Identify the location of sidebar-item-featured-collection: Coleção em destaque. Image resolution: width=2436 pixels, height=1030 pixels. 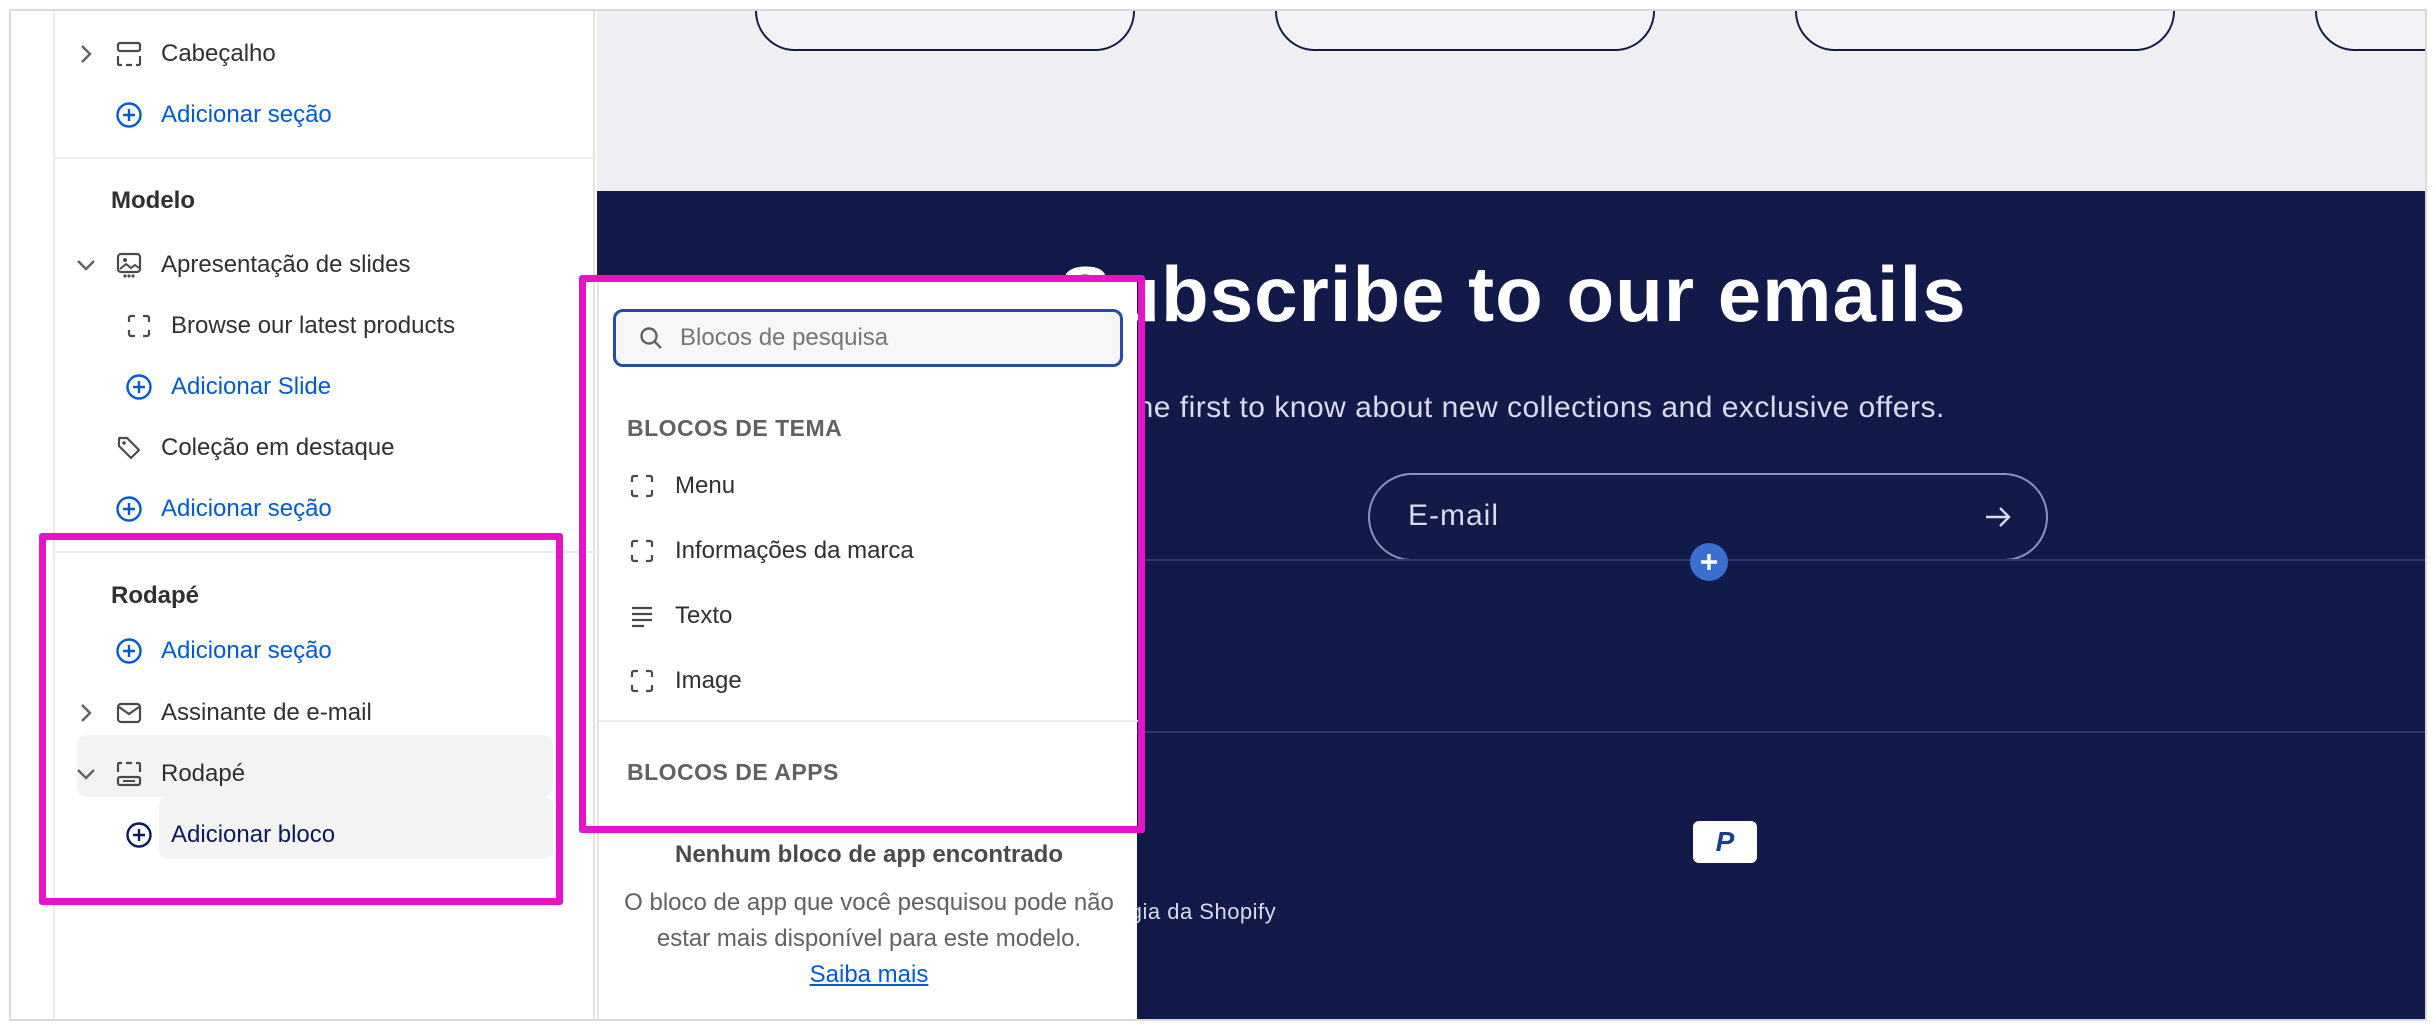
(233, 448).